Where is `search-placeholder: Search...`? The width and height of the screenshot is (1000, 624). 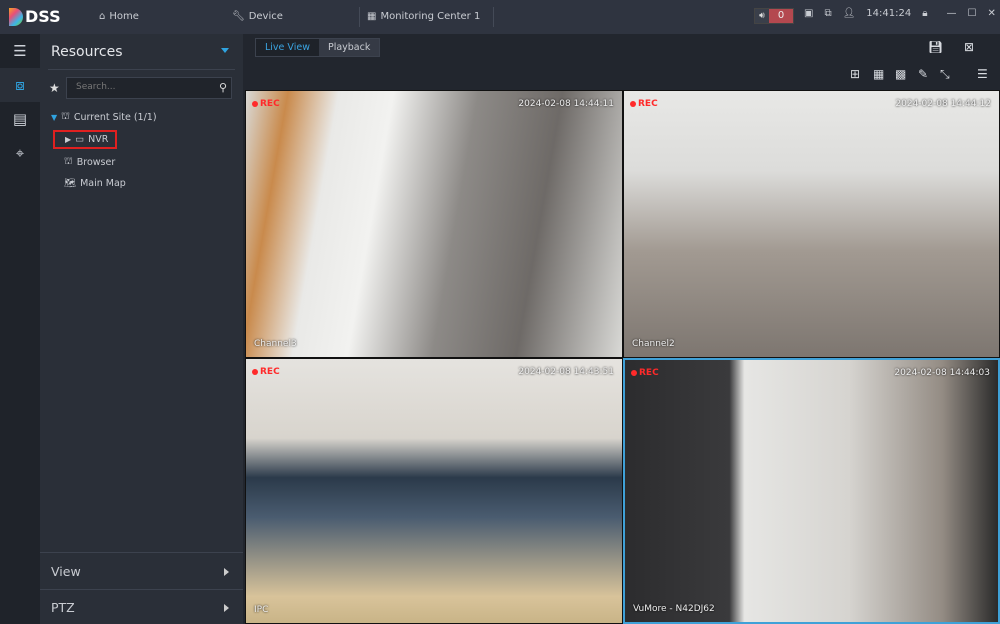
search-placeholder: Search... is located at coordinates (96, 87).